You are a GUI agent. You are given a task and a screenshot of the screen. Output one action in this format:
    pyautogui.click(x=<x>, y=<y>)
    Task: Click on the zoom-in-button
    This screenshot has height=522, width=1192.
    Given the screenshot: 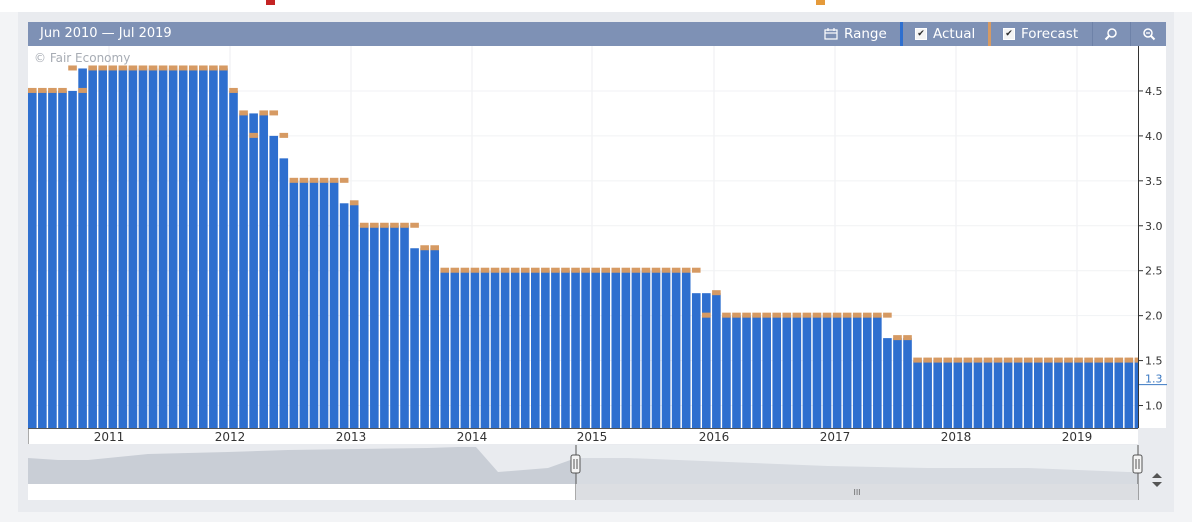 What is the action you would take?
    pyautogui.click(x=1110, y=34)
    